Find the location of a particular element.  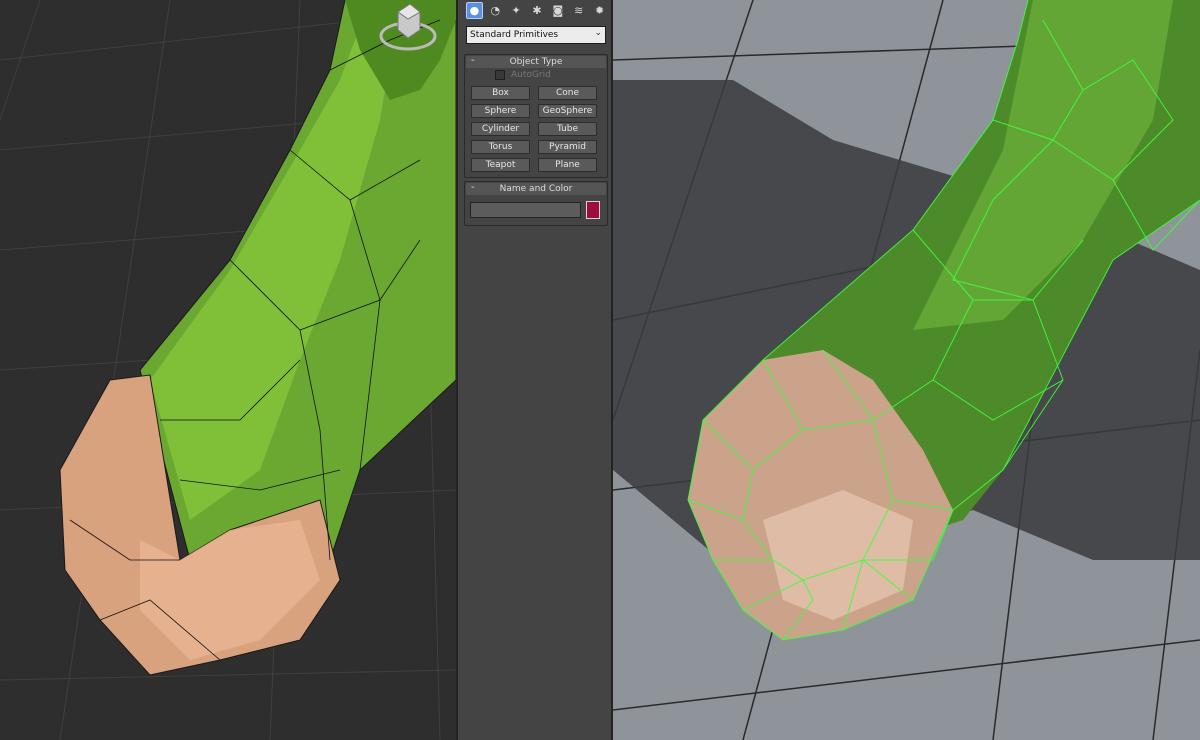

pyramid-button: Pyramid is located at coordinates (567, 147).